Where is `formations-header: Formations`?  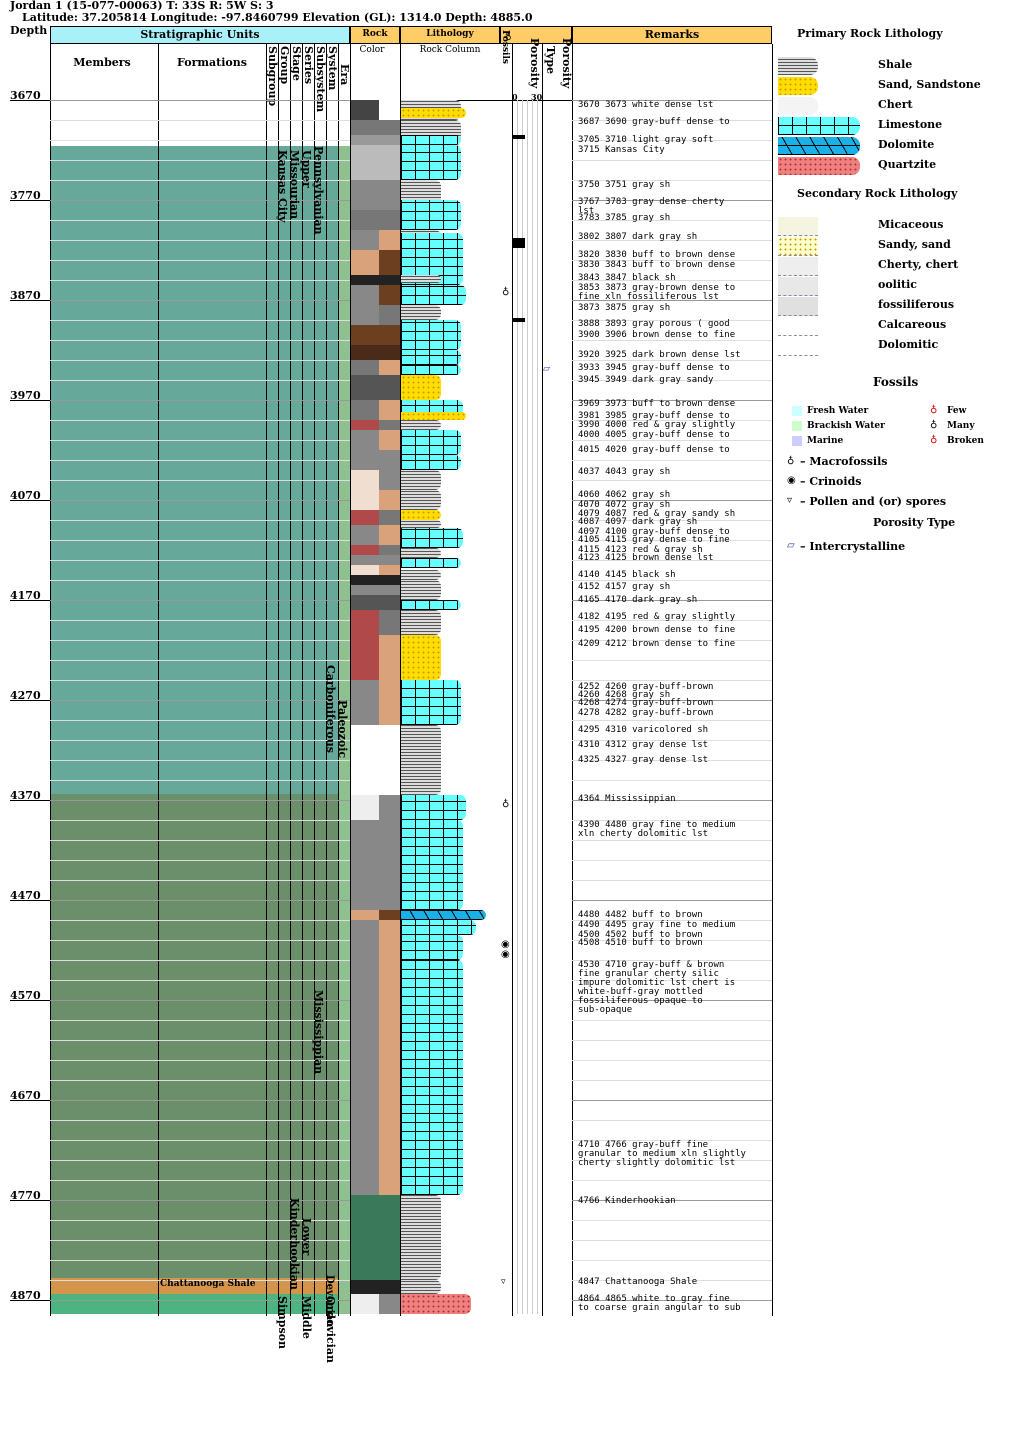
formations-header: Formations is located at coordinates (212, 62).